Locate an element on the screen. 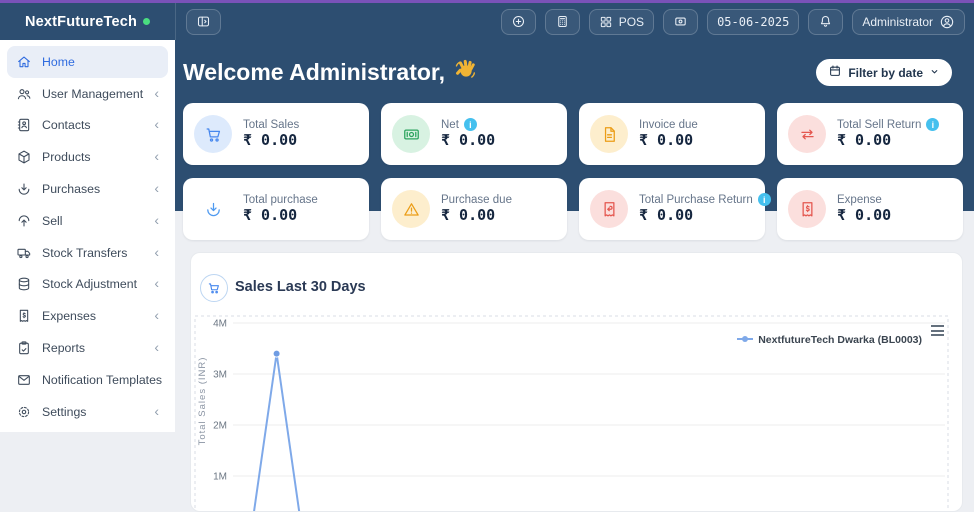 The height and width of the screenshot is (512, 974). sidebar-item-reports: Reports ‹ is located at coordinates (87, 348).